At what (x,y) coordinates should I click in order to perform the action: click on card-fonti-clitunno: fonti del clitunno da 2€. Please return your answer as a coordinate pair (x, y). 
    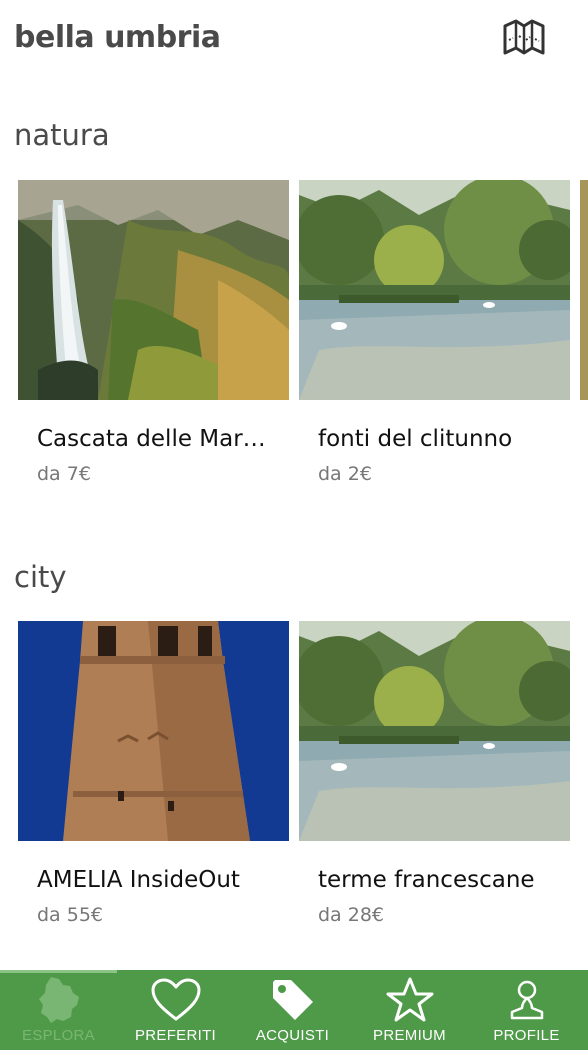
    Looking at the image, I should click on (434, 340).